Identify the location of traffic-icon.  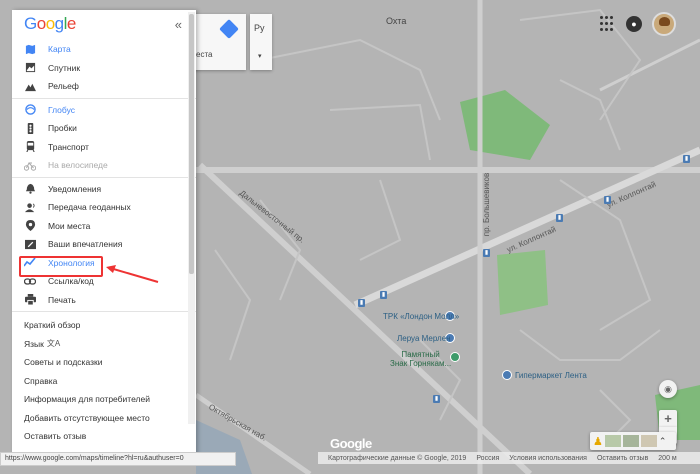
(30, 128).